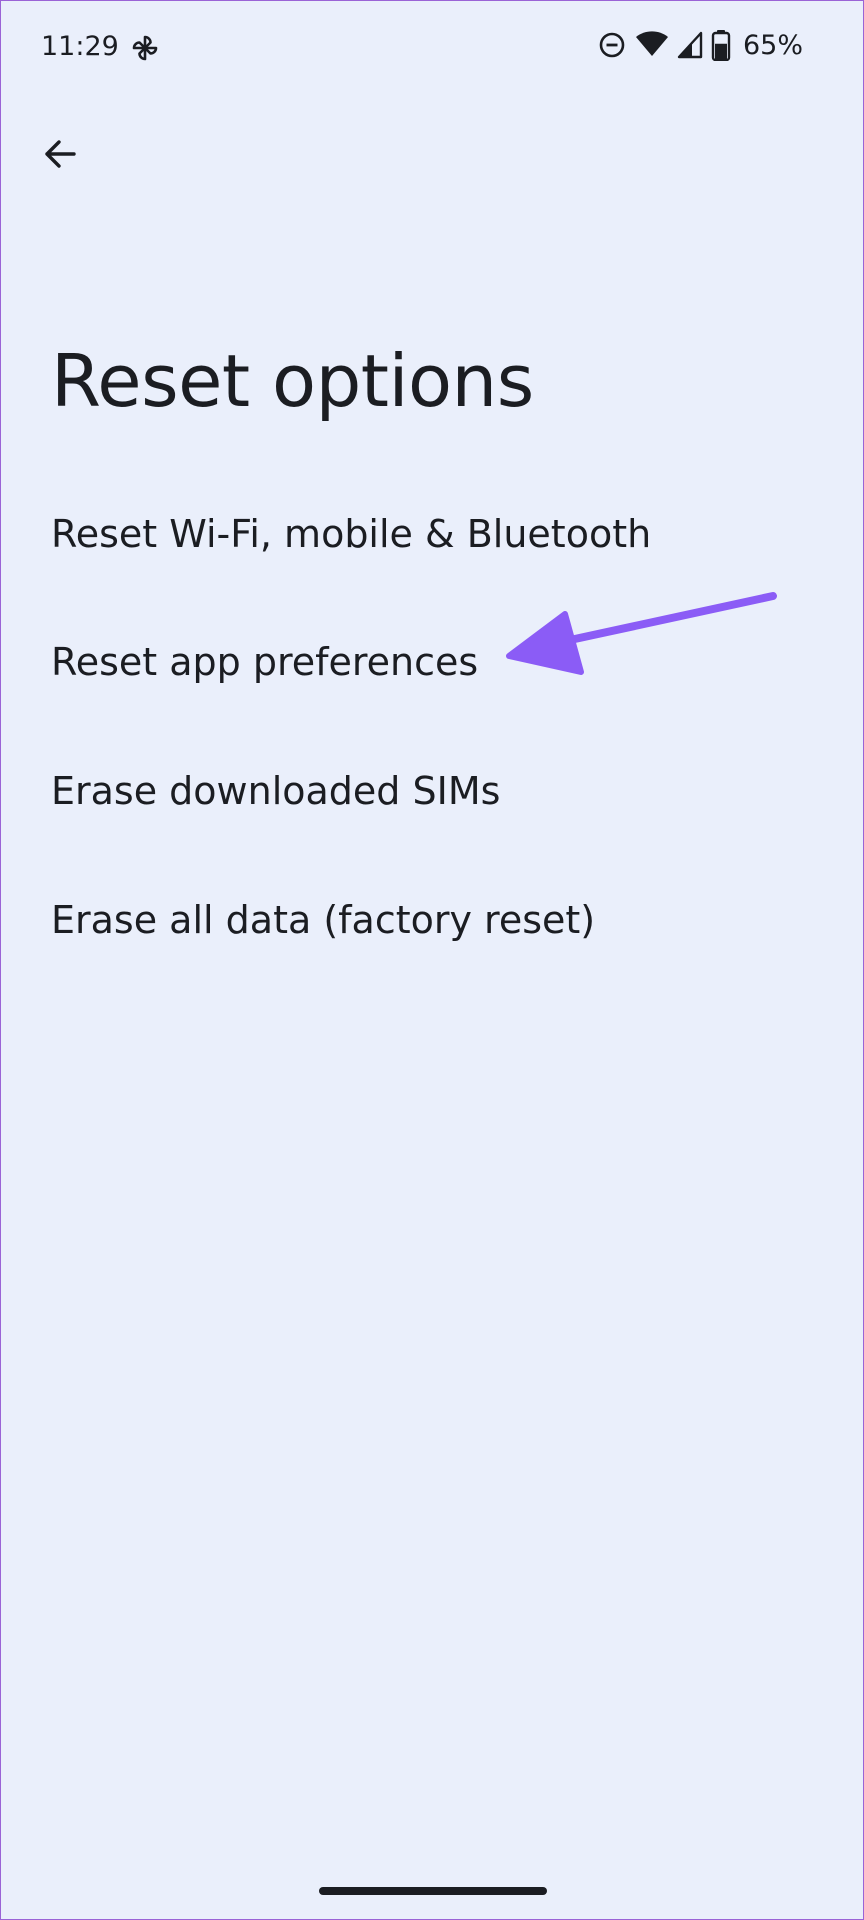 The height and width of the screenshot is (1920, 864). What do you see at coordinates (292, 381) in the screenshot?
I see `page-title: Reset options` at bounding box center [292, 381].